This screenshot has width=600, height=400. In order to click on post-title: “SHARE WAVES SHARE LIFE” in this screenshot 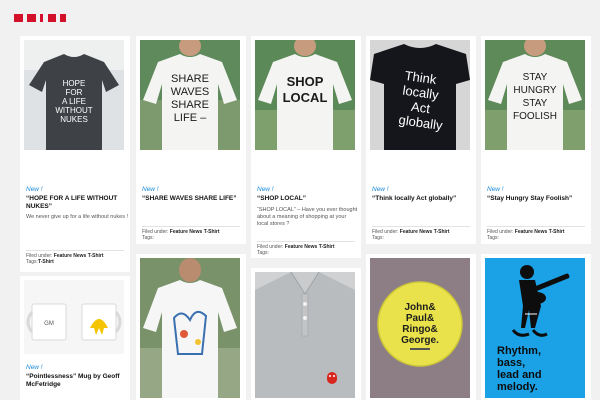, I will do `click(193, 199)`.